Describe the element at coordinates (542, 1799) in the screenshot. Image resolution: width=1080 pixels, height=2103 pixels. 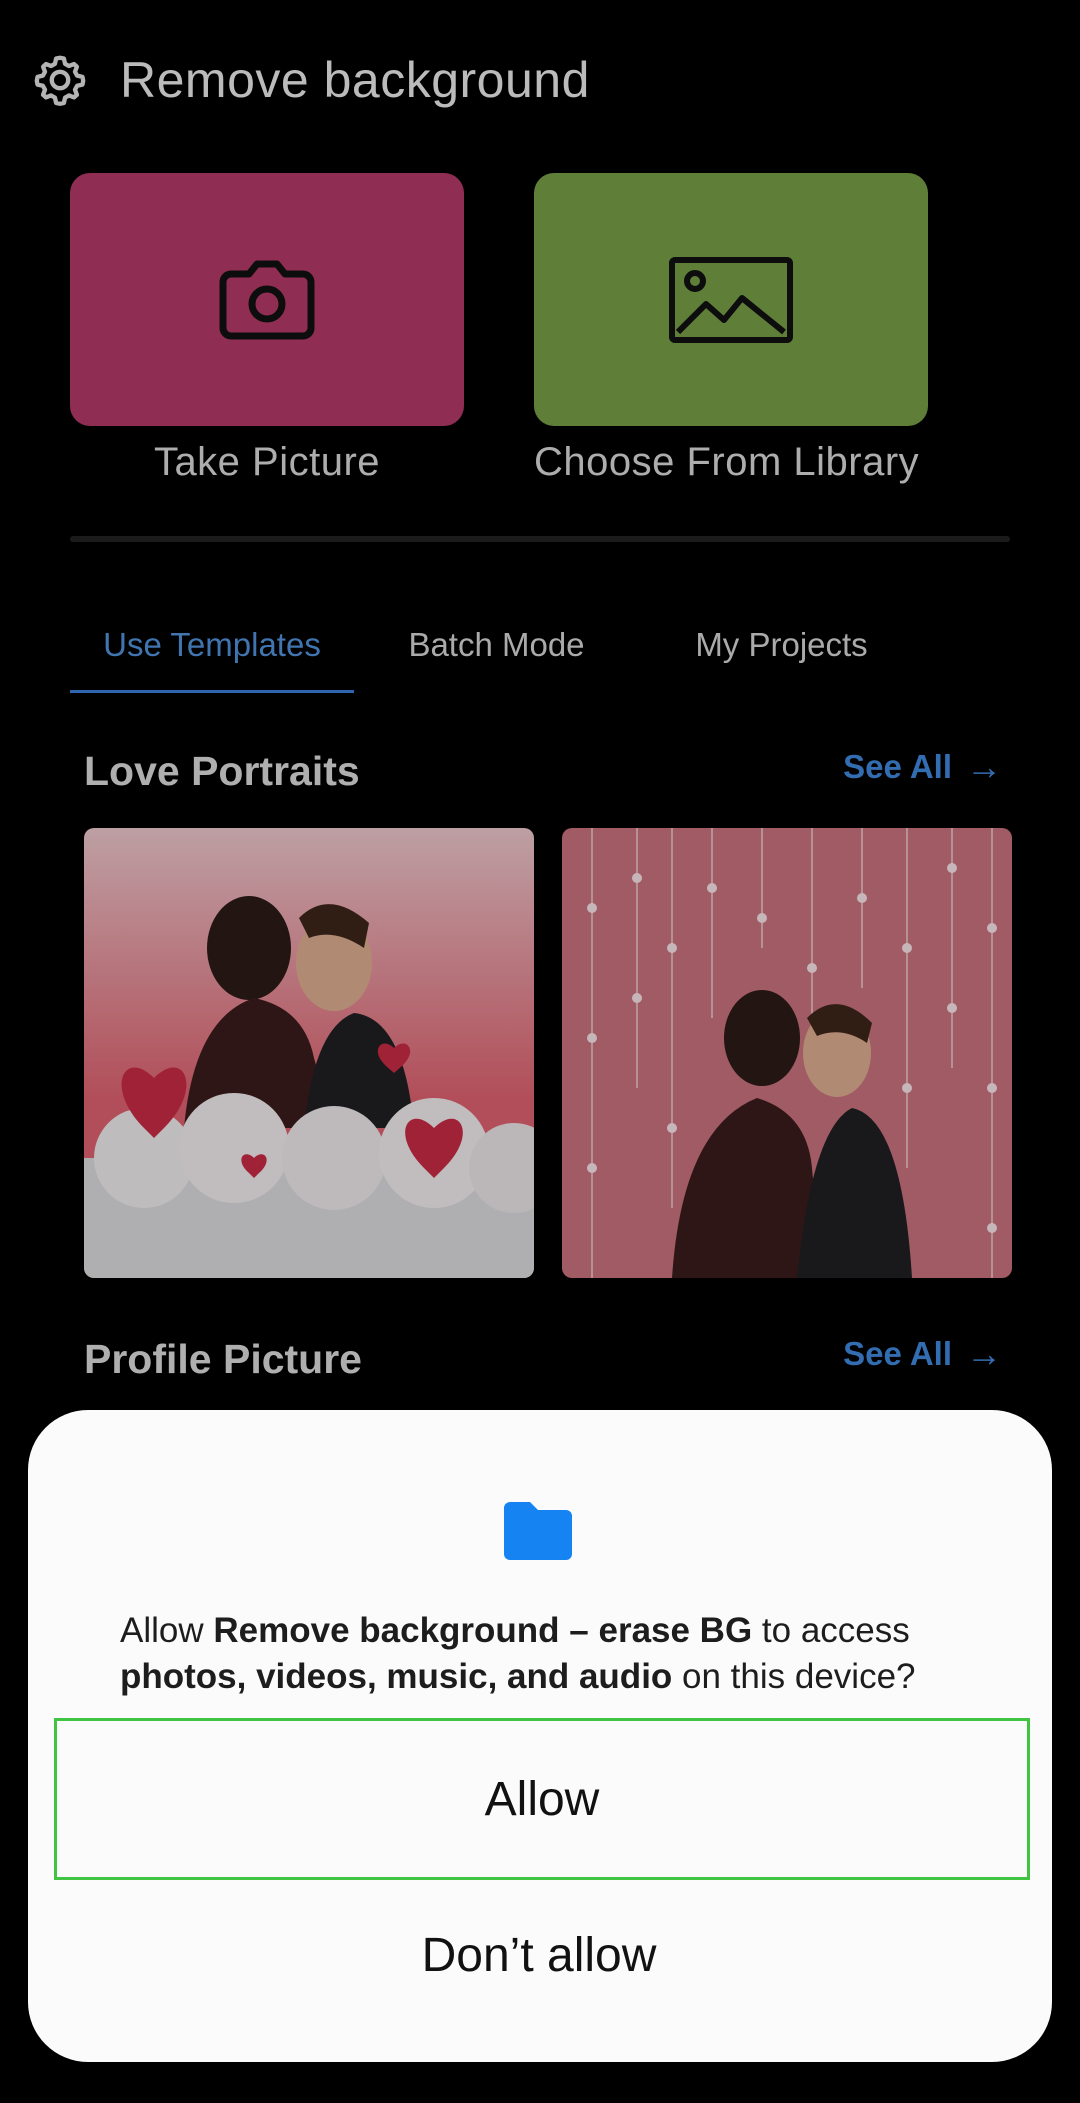
I see `allow-button: Allow` at that location.